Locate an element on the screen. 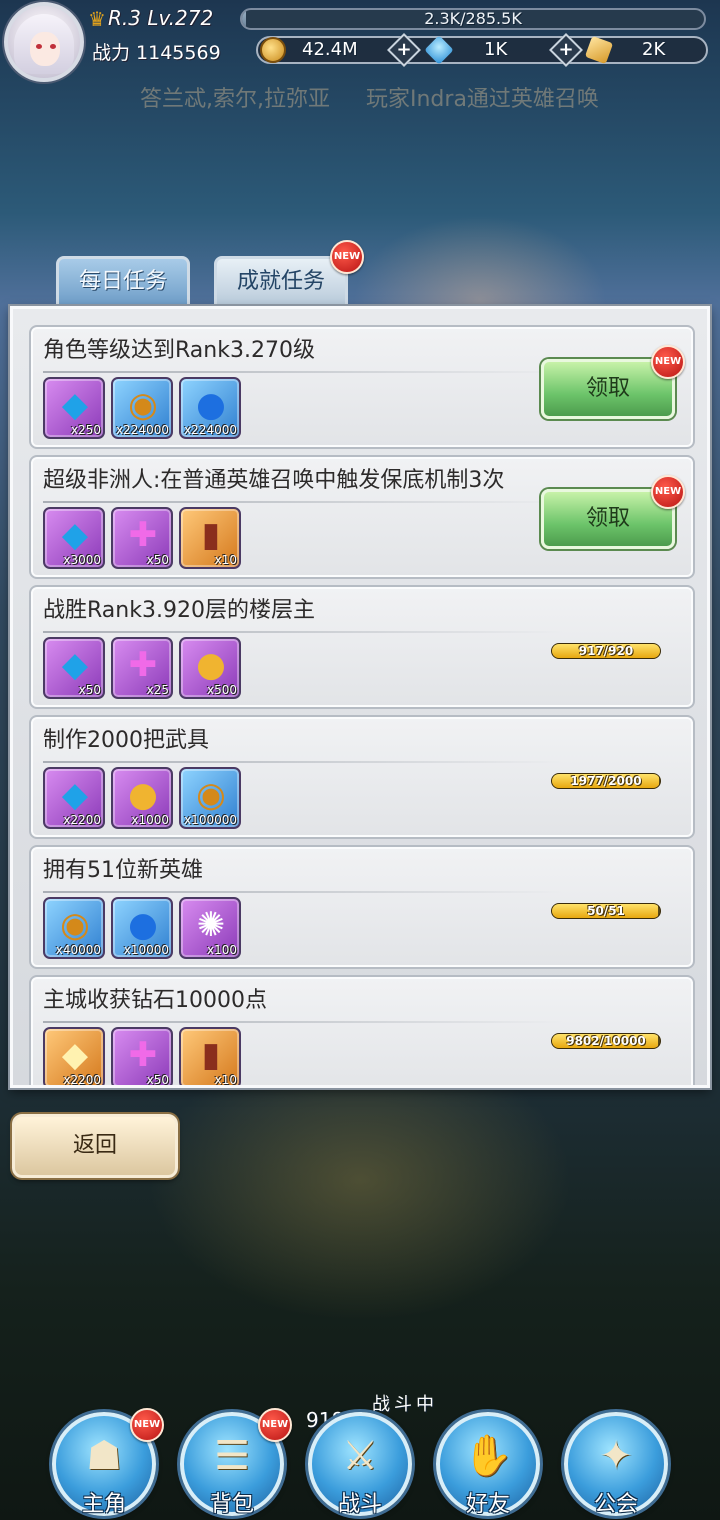 The width and height of the screenshot is (720, 1520). ticker-message: 答兰忒,索尔,拉弥亚 is located at coordinates (235, 99).